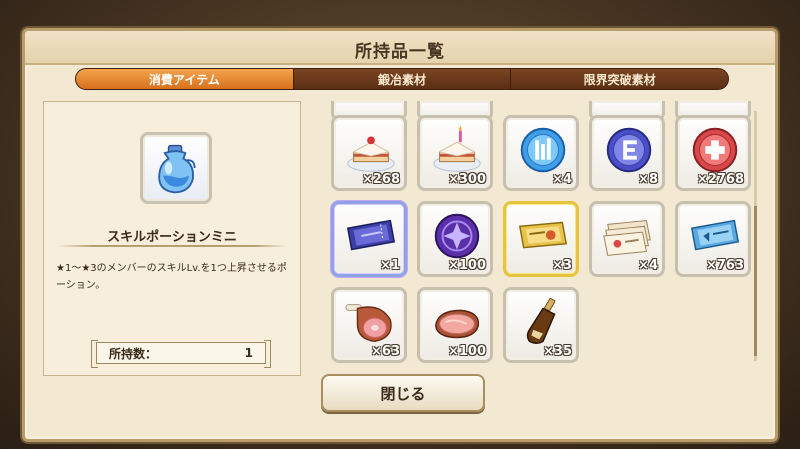 The width and height of the screenshot is (800, 449). I want to click on category-tabs: 消費アイテム 鍛冶素材 限界突破素材, so click(402, 79).